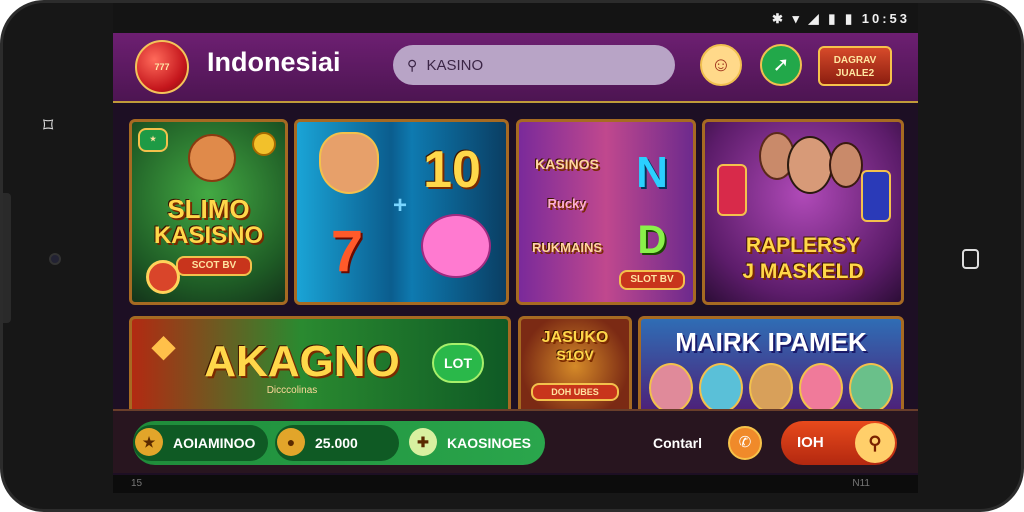 This screenshot has height=512, width=1024. What do you see at coordinates (163, 277) in the screenshot?
I see `chip-icon` at bounding box center [163, 277].